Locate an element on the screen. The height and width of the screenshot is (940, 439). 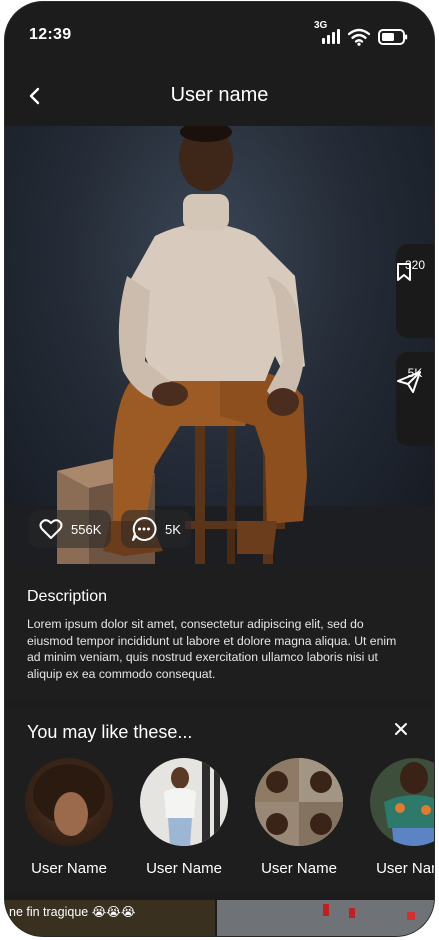
save-button: 320 is located at coordinates (415, 291).